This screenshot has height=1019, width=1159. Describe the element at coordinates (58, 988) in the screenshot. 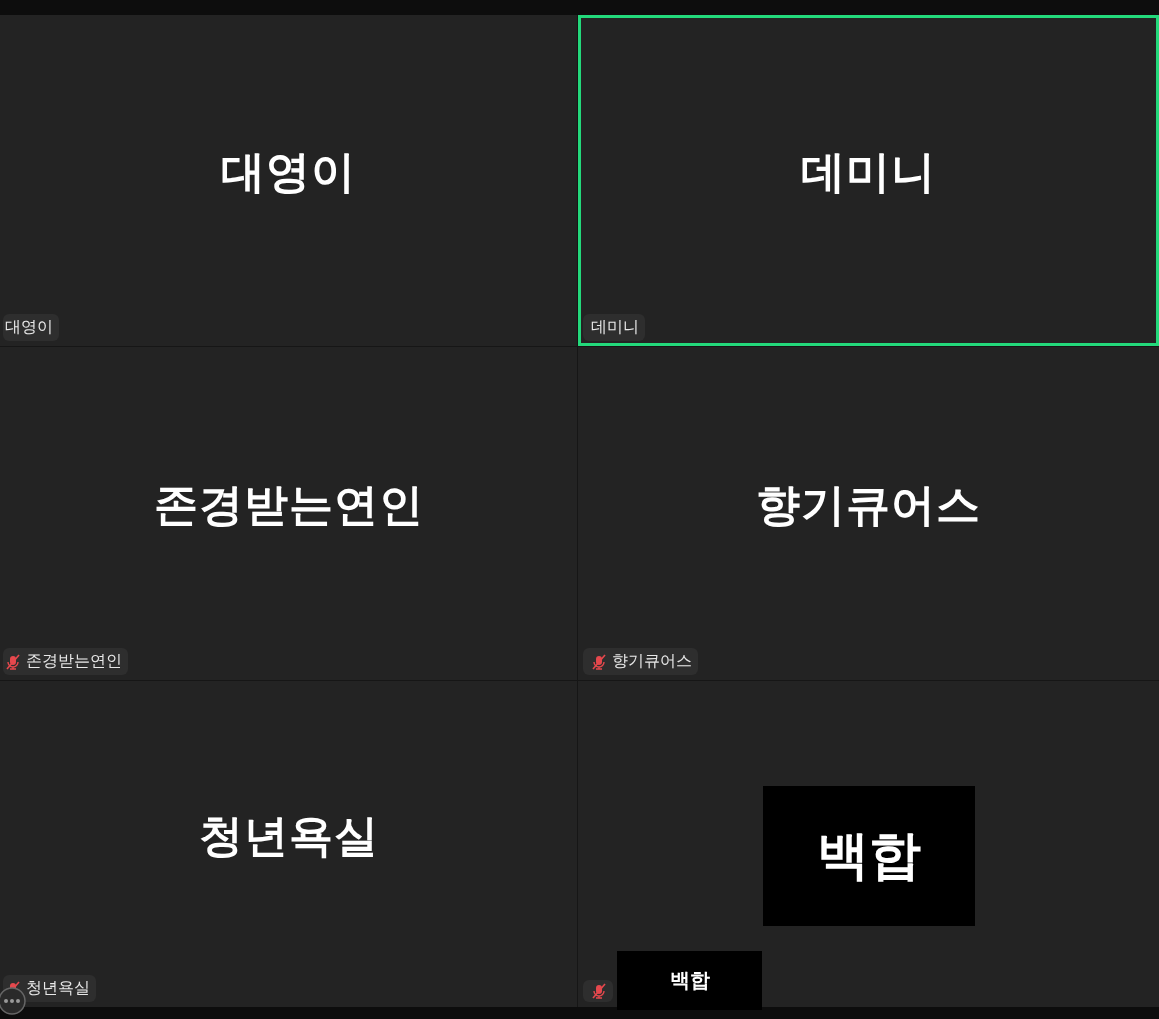

I see `participant-label: 청년욕실` at that location.